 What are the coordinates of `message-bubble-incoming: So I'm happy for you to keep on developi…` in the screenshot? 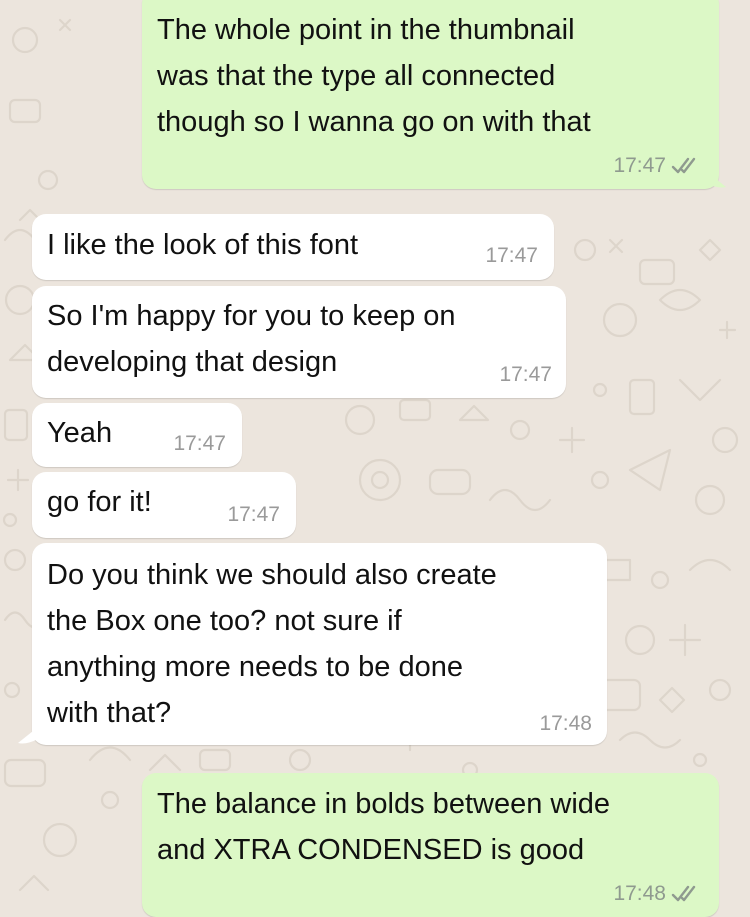 It's located at (299, 342).